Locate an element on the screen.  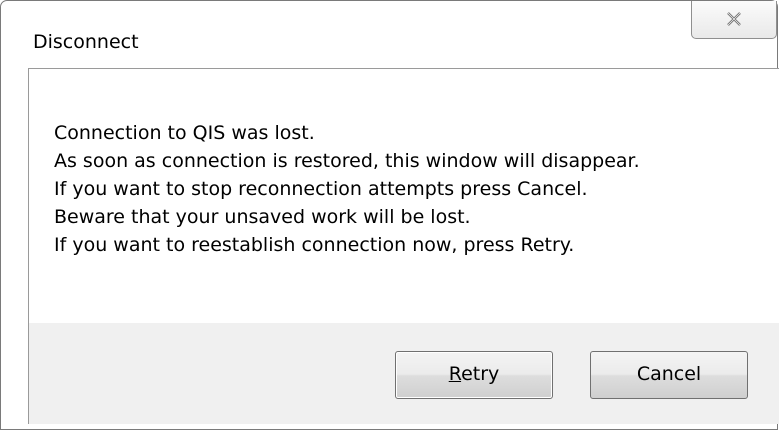
message-line: Connection to QIS was lost. is located at coordinates (184, 133).